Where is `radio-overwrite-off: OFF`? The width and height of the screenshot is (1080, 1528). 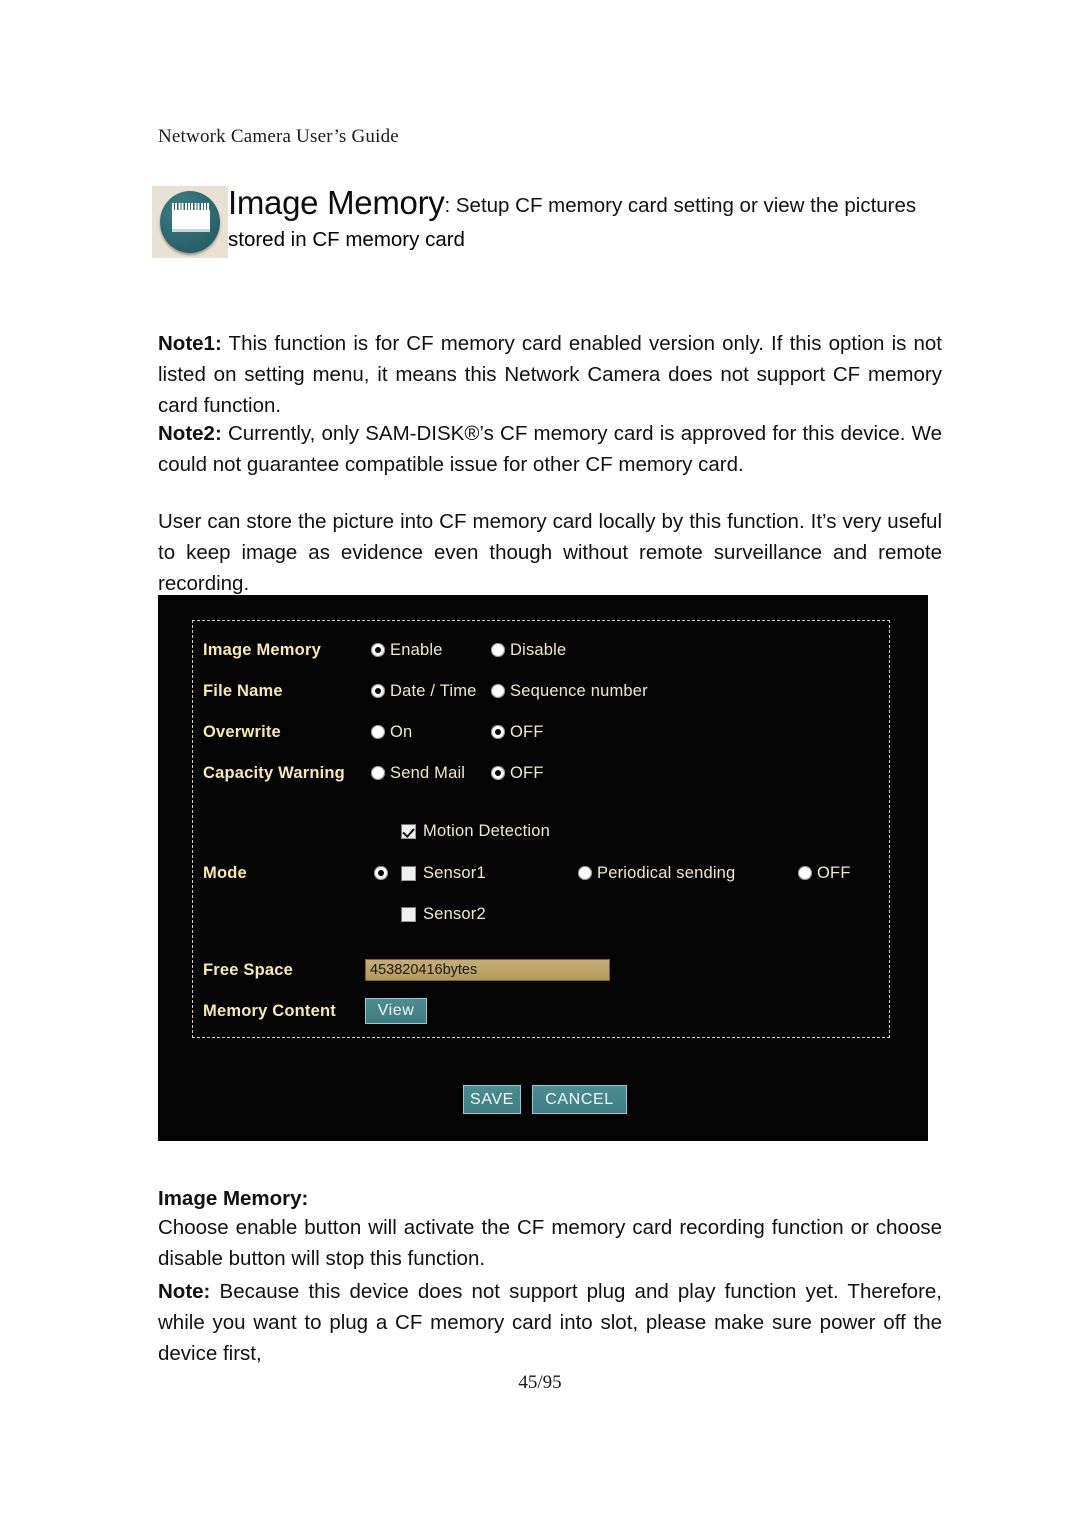
radio-overwrite-off: OFF is located at coordinates (517, 732).